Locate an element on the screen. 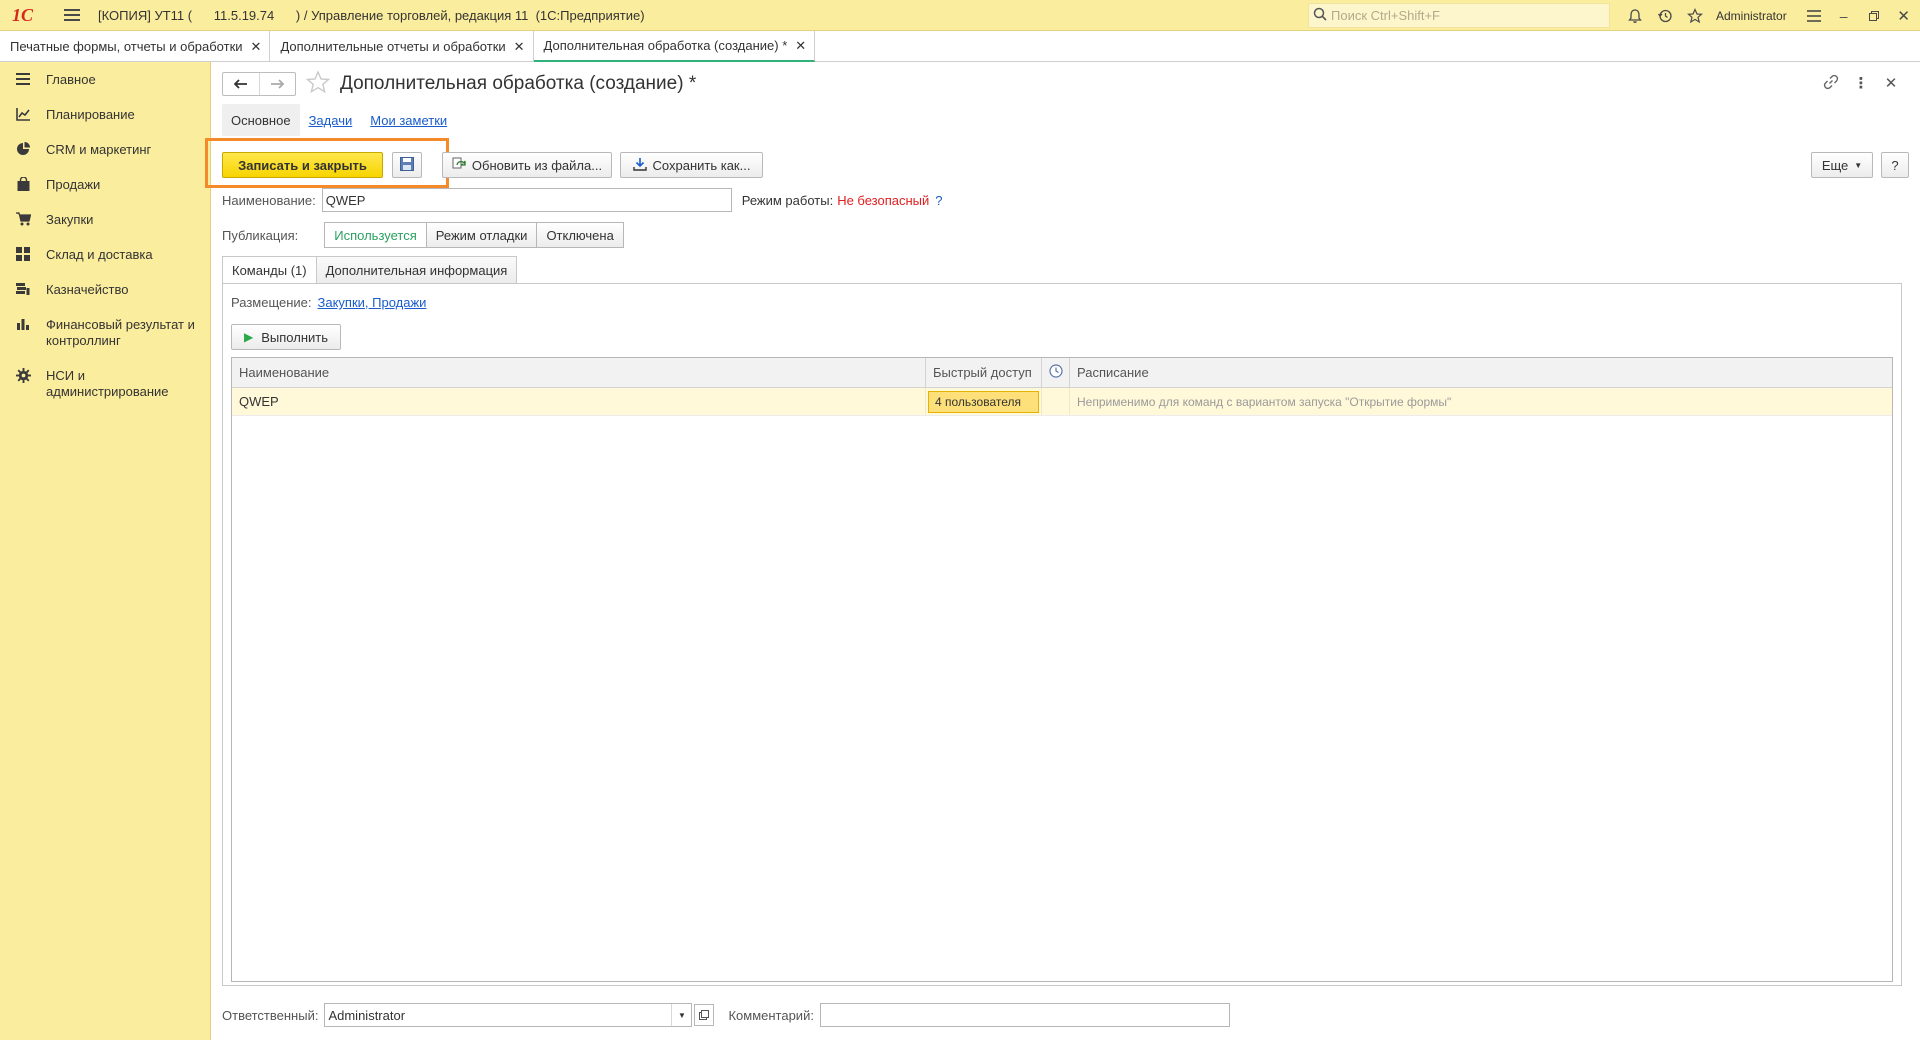 The width and height of the screenshot is (1920, 1040). publication-switch: Используется Режим отладки Отключена is located at coordinates (474, 235).